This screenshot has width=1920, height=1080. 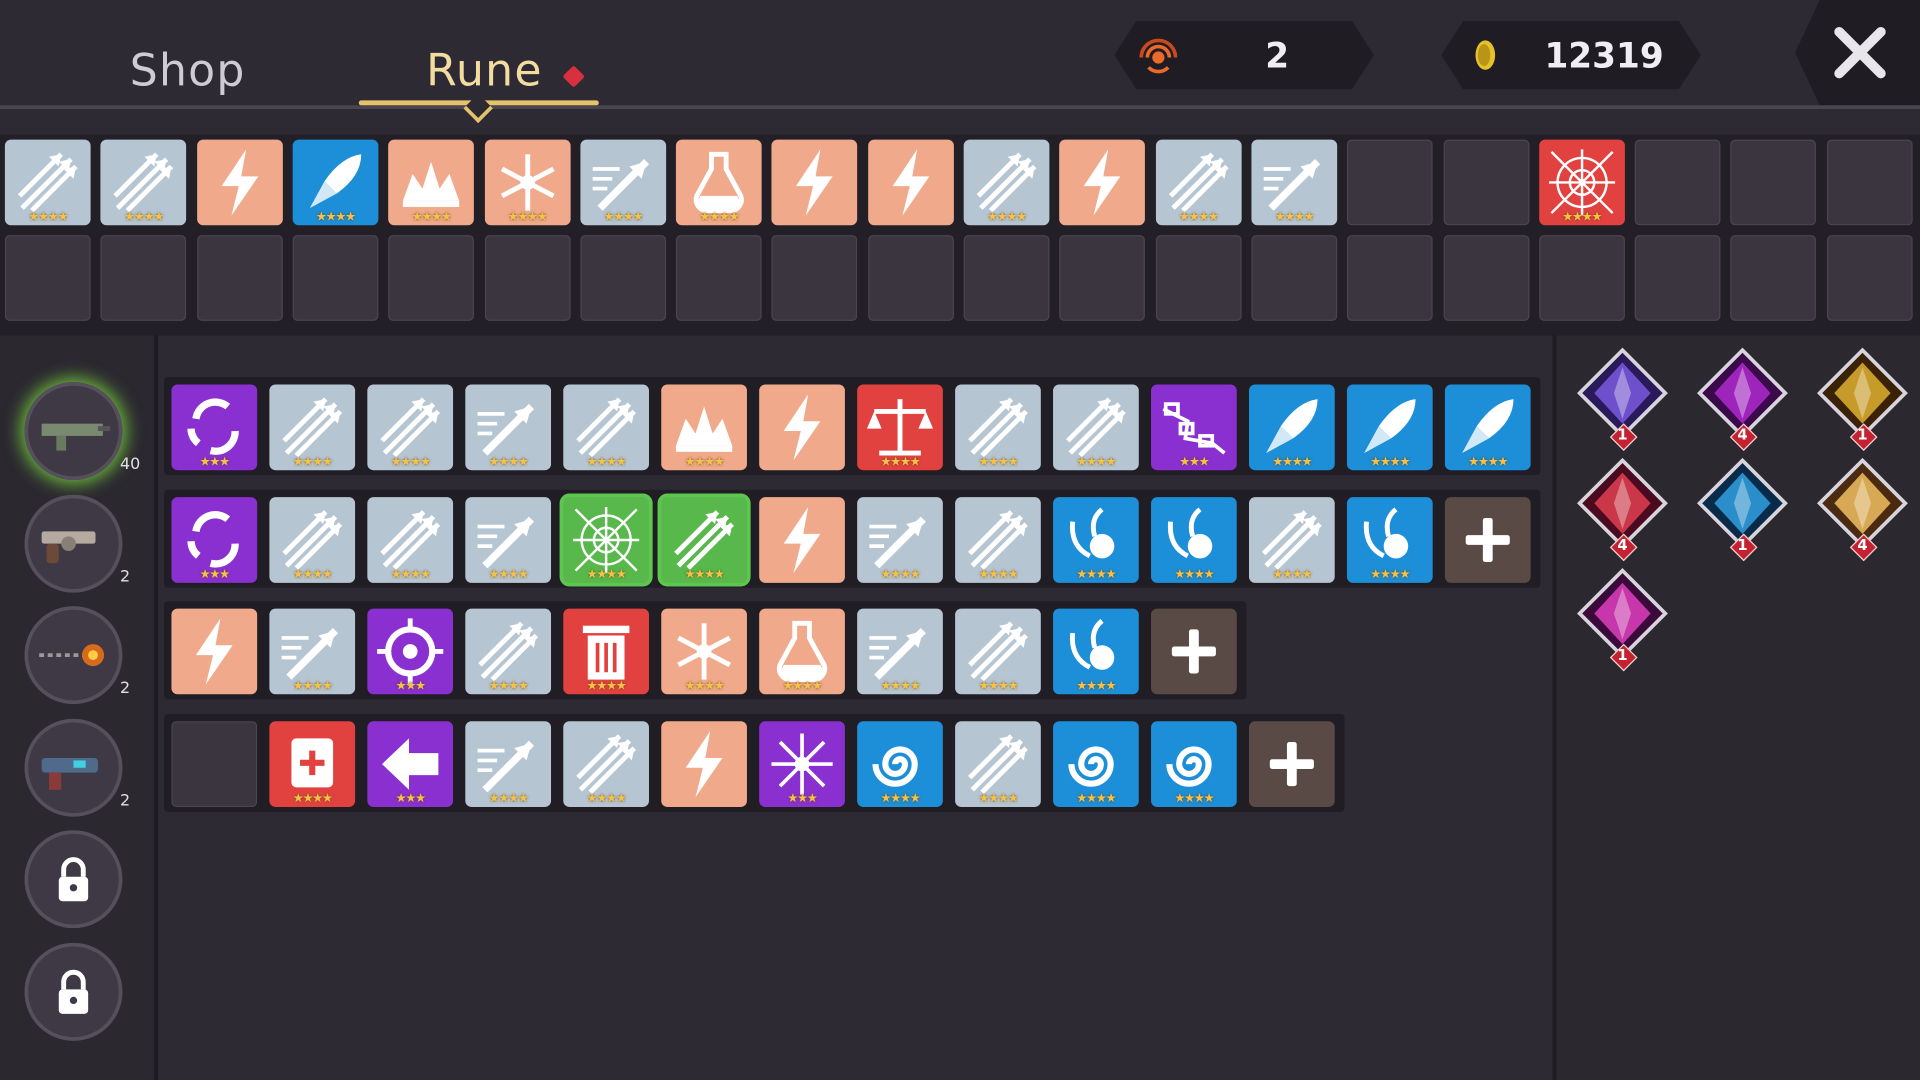 I want to click on target-rune: ★★★, so click(x=410, y=651).